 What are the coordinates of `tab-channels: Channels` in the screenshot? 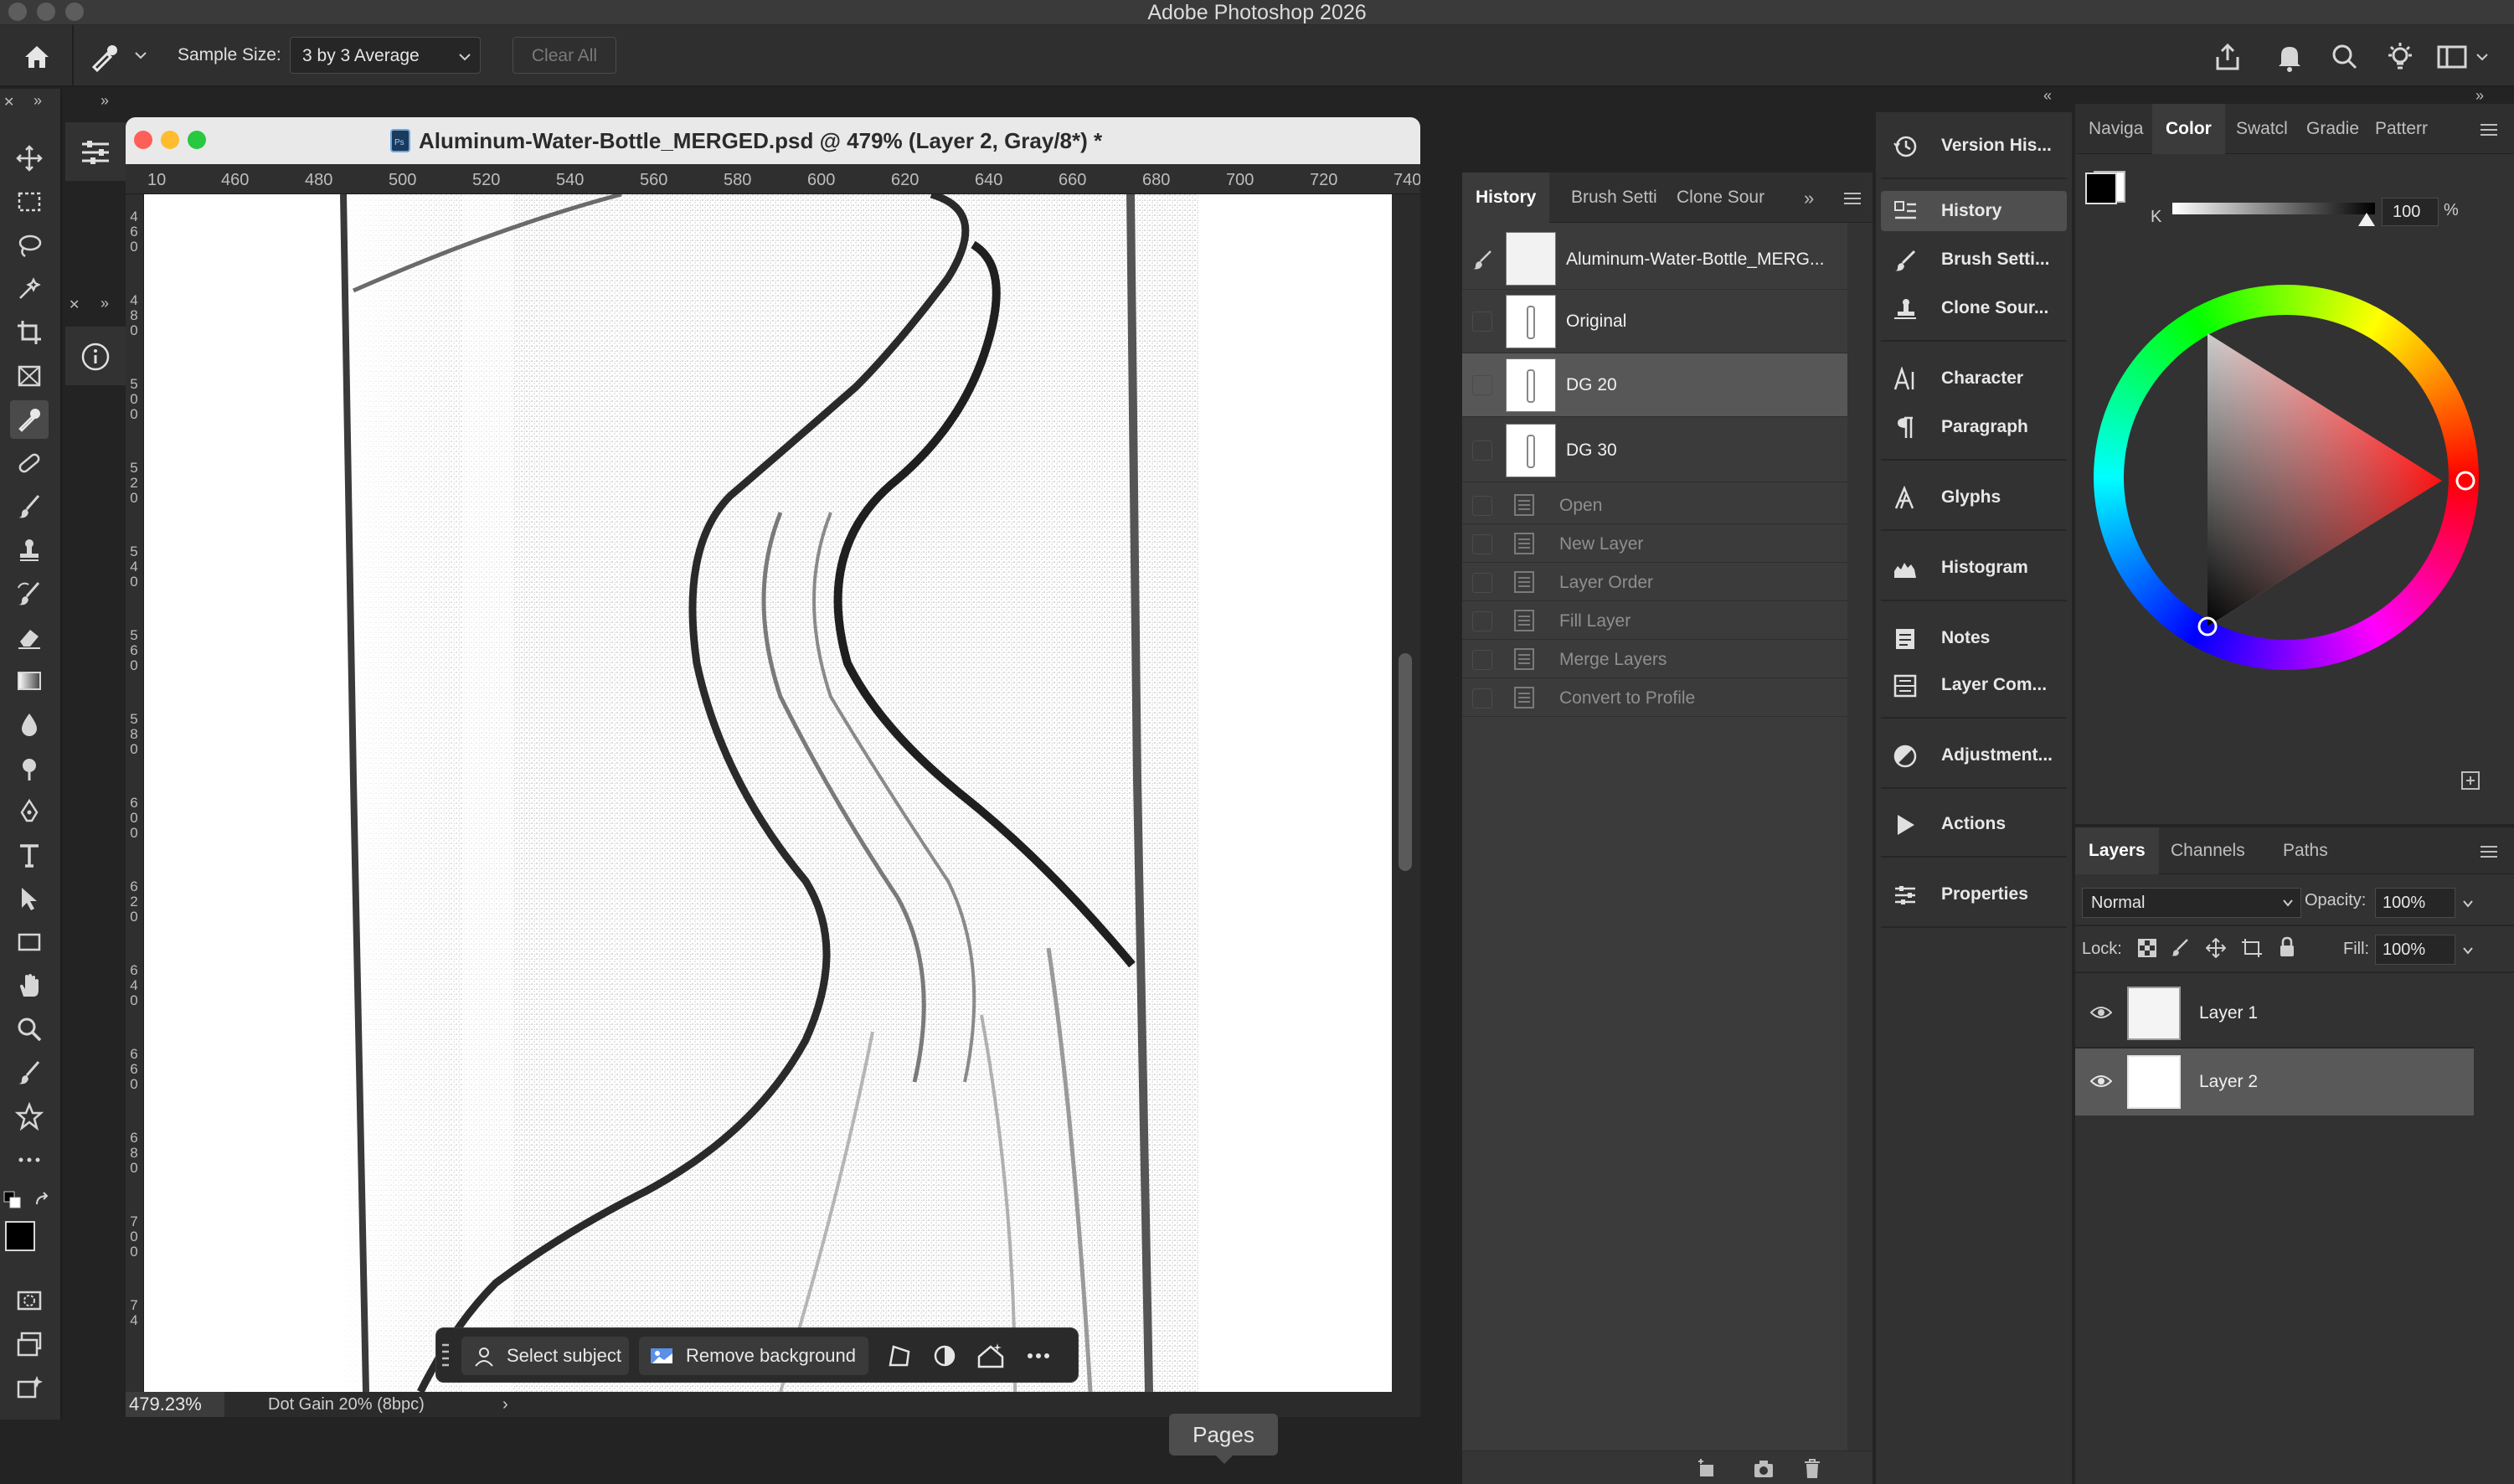 It's located at (2208, 850).